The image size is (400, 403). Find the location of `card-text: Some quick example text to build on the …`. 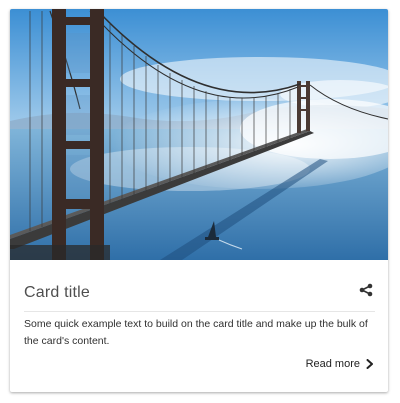

card-text: Some quick example text to build on the … is located at coordinates (196, 332).